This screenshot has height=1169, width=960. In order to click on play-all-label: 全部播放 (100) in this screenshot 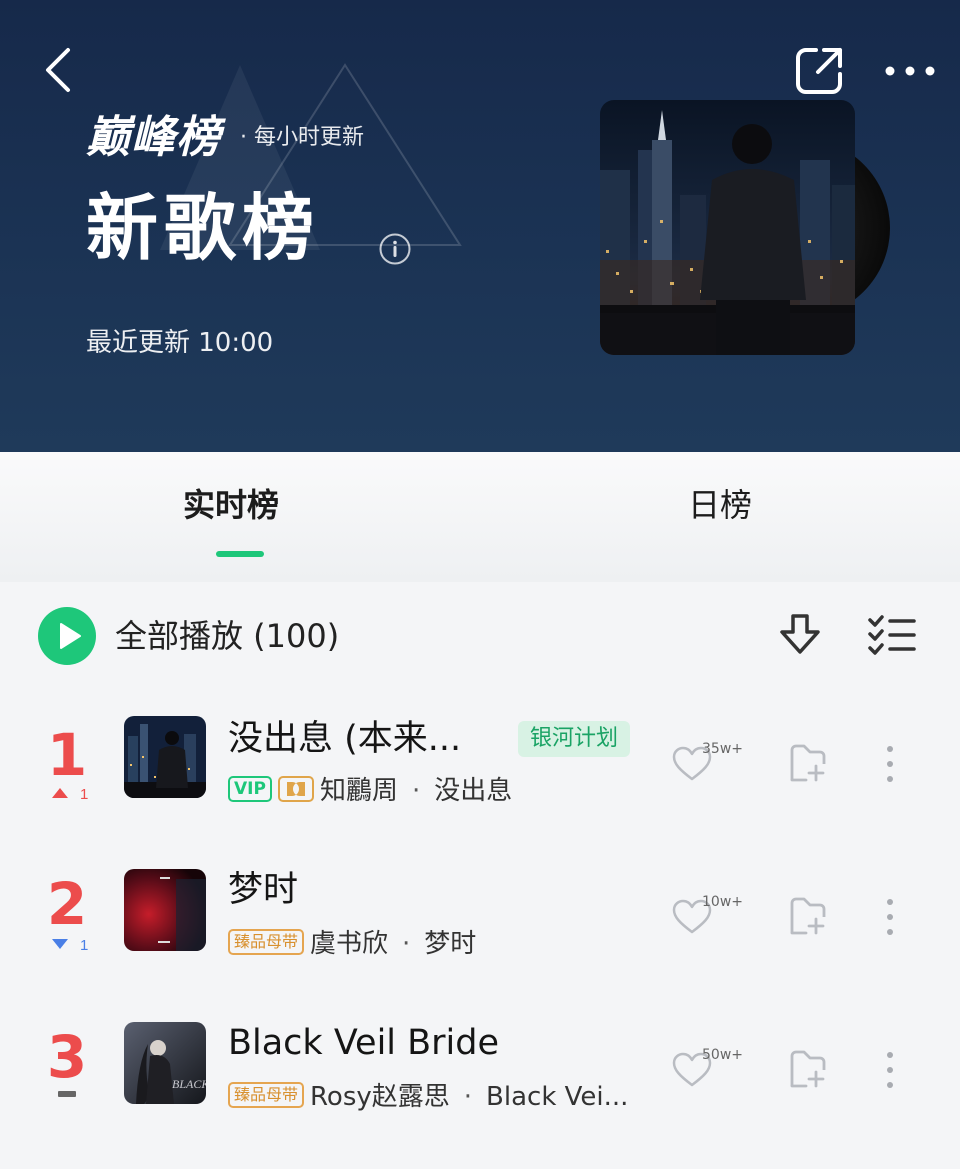, I will do `click(227, 636)`.